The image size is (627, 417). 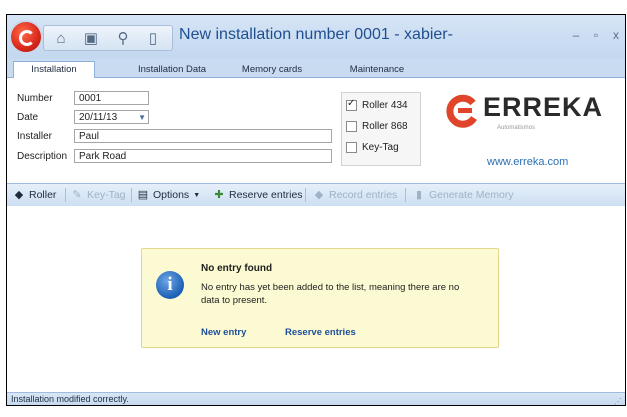 I want to click on generate-memory-button: ▮ Generate Memory, so click(x=463, y=195).